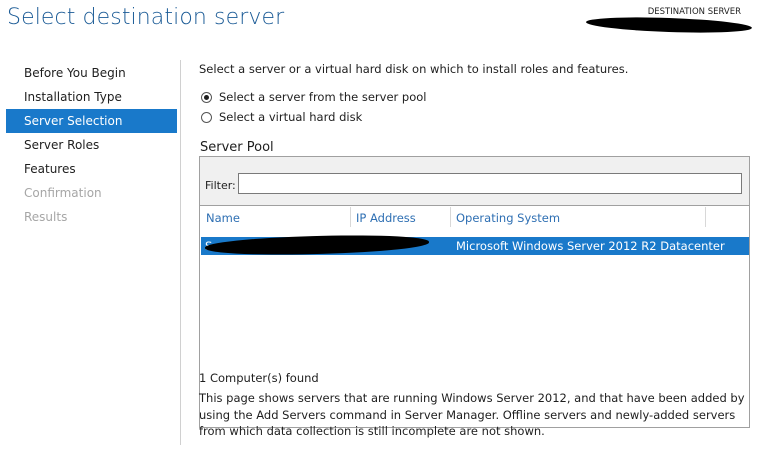 The height and width of the screenshot is (453, 757). What do you see at coordinates (91, 97) in the screenshot?
I see `nav-item-installation-type: Installation Type` at bounding box center [91, 97].